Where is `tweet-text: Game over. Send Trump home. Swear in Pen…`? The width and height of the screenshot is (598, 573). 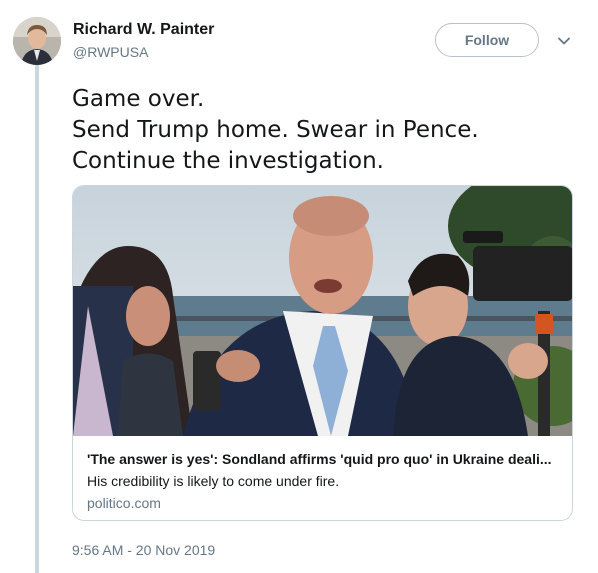
tweet-text: Game over. Send Trump home. Swear in Pen… is located at coordinates (327, 130).